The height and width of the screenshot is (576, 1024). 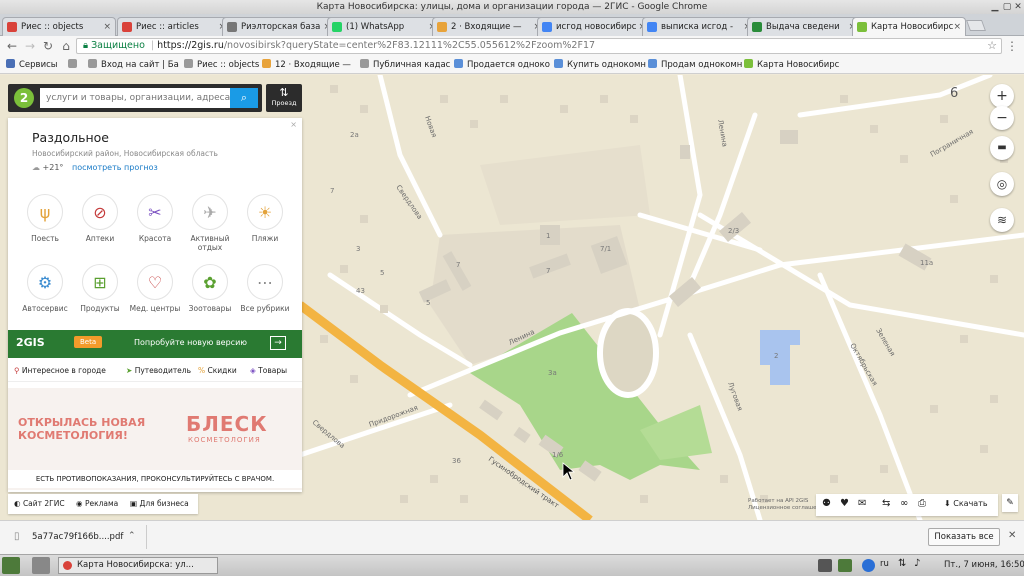 I want to click on app-icon, so click(x=845, y=565).